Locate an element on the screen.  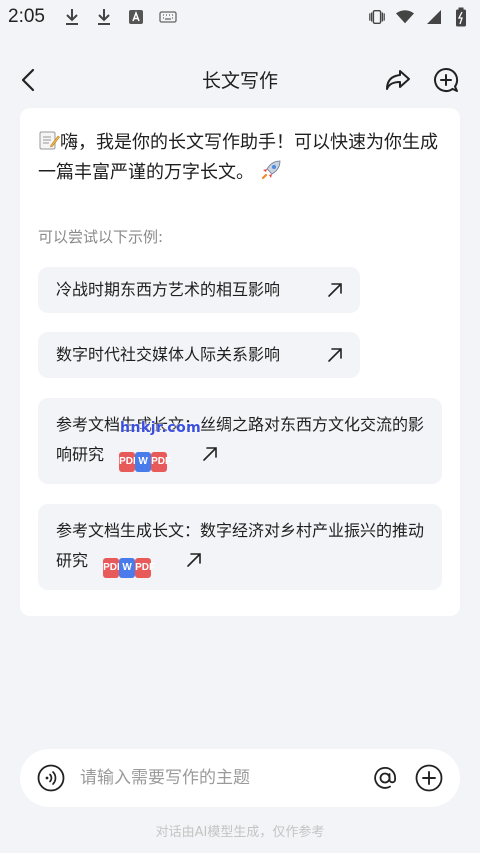
header: 长文写作 is located at coordinates (240, 80).